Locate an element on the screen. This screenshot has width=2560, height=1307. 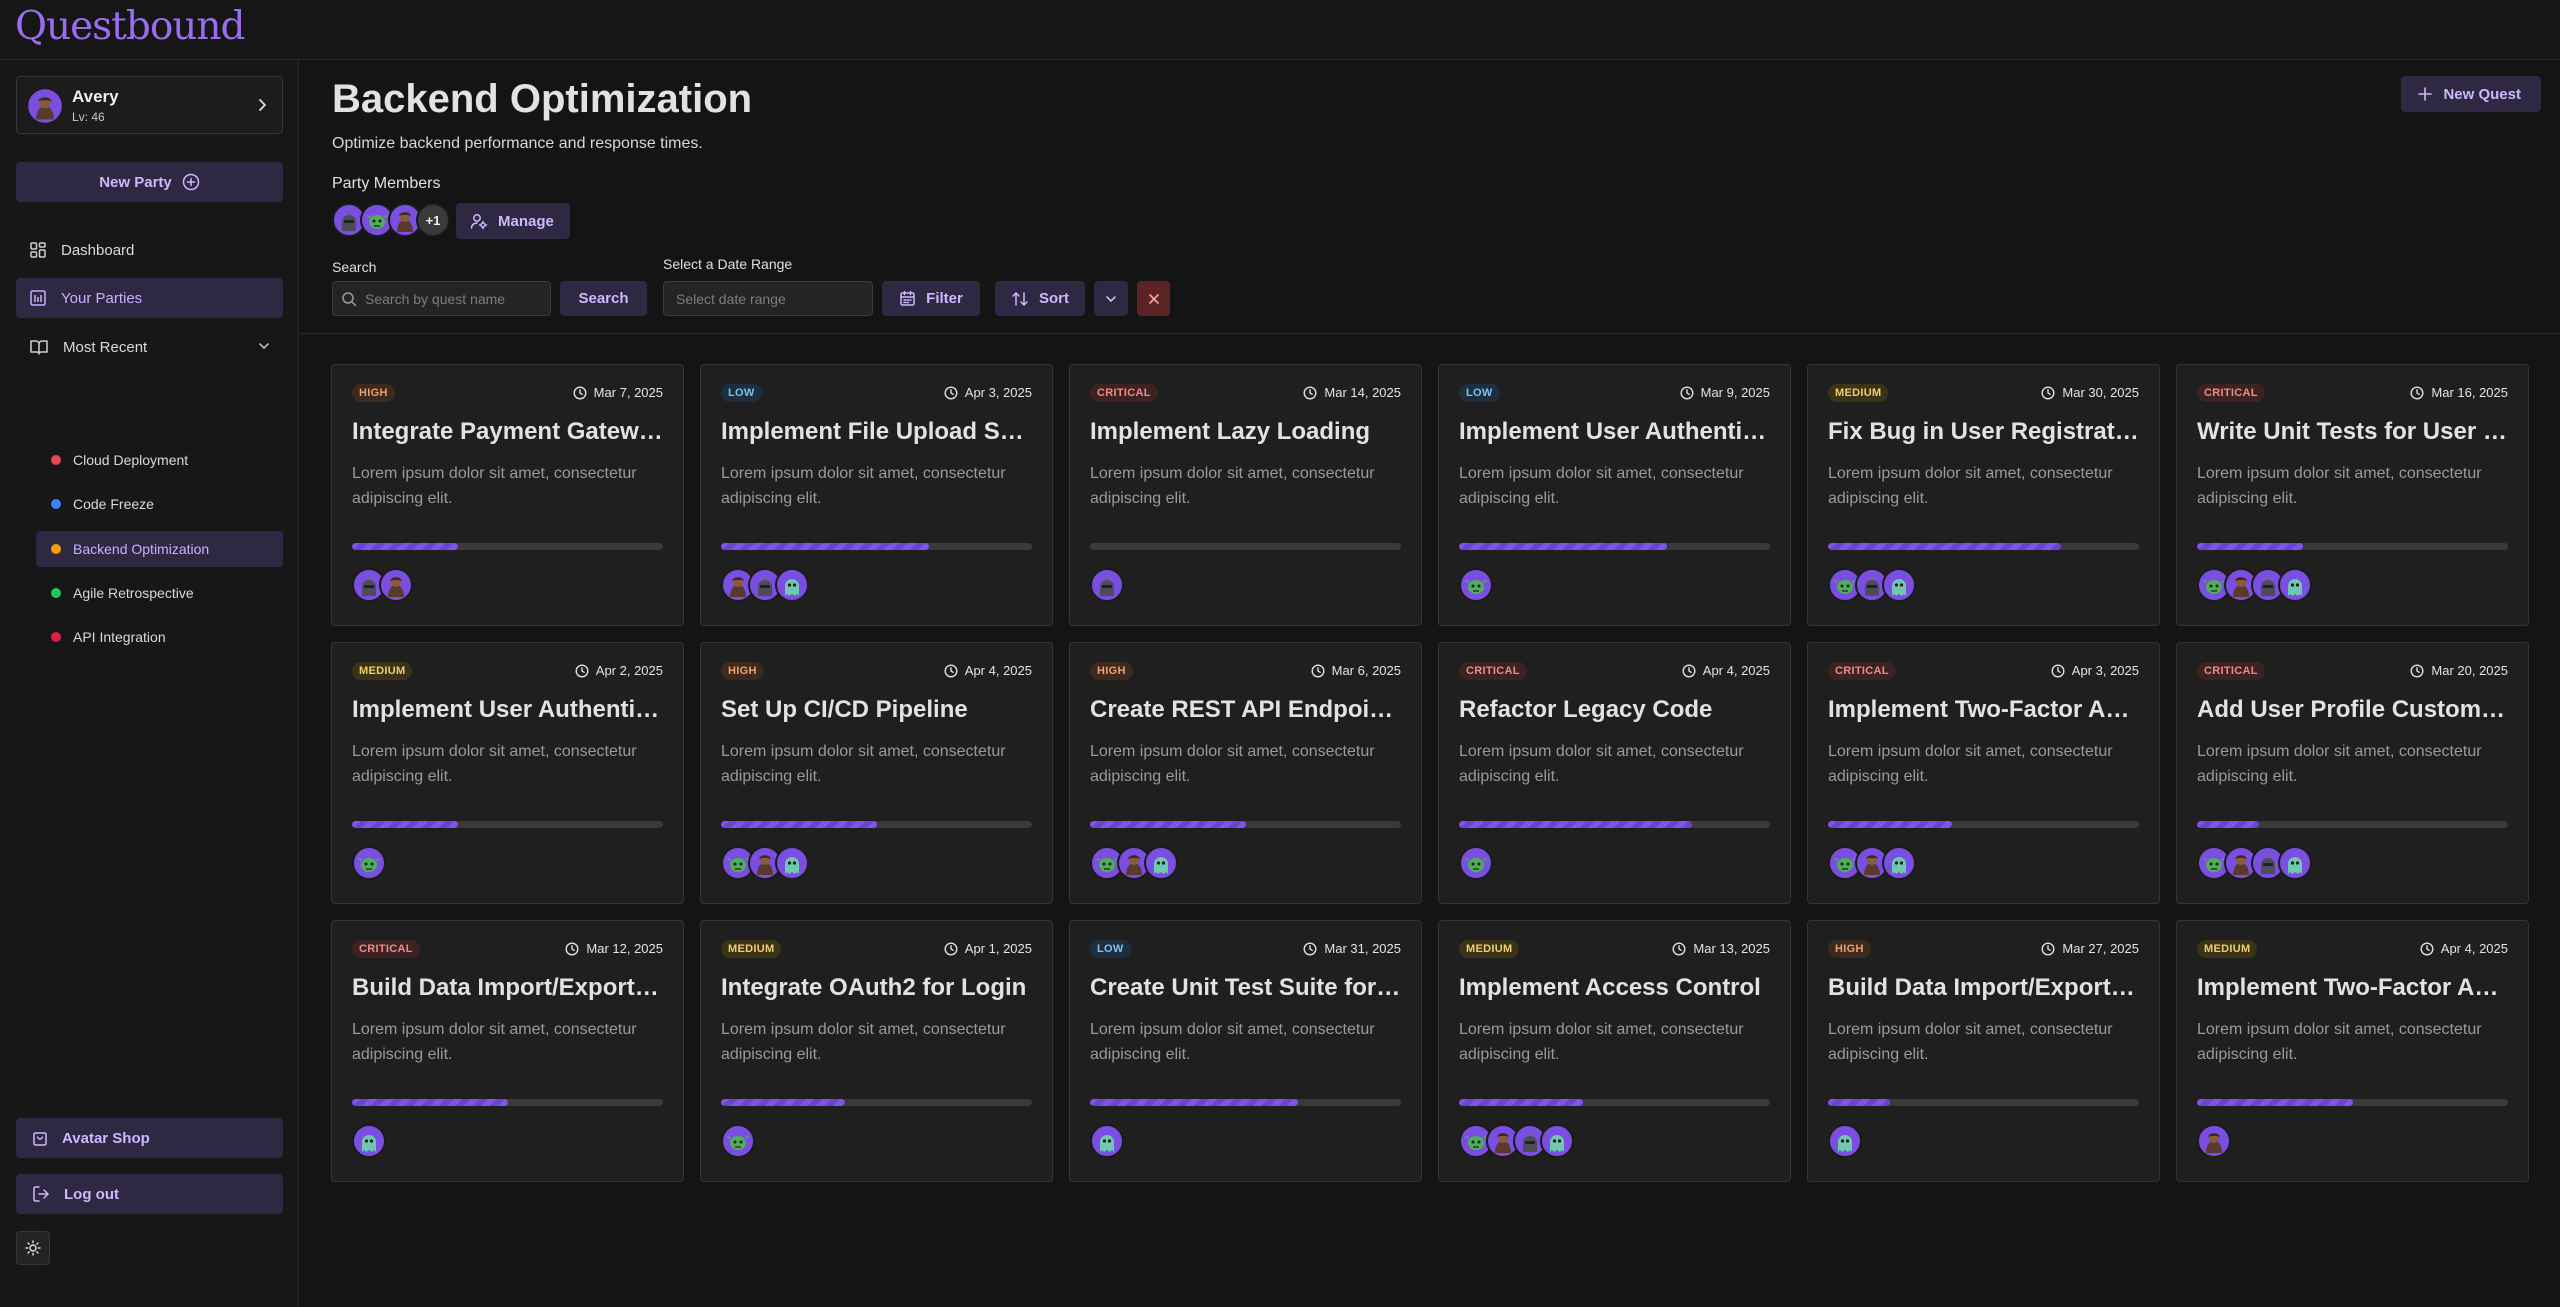
date-range-input is located at coordinates (774, 298).